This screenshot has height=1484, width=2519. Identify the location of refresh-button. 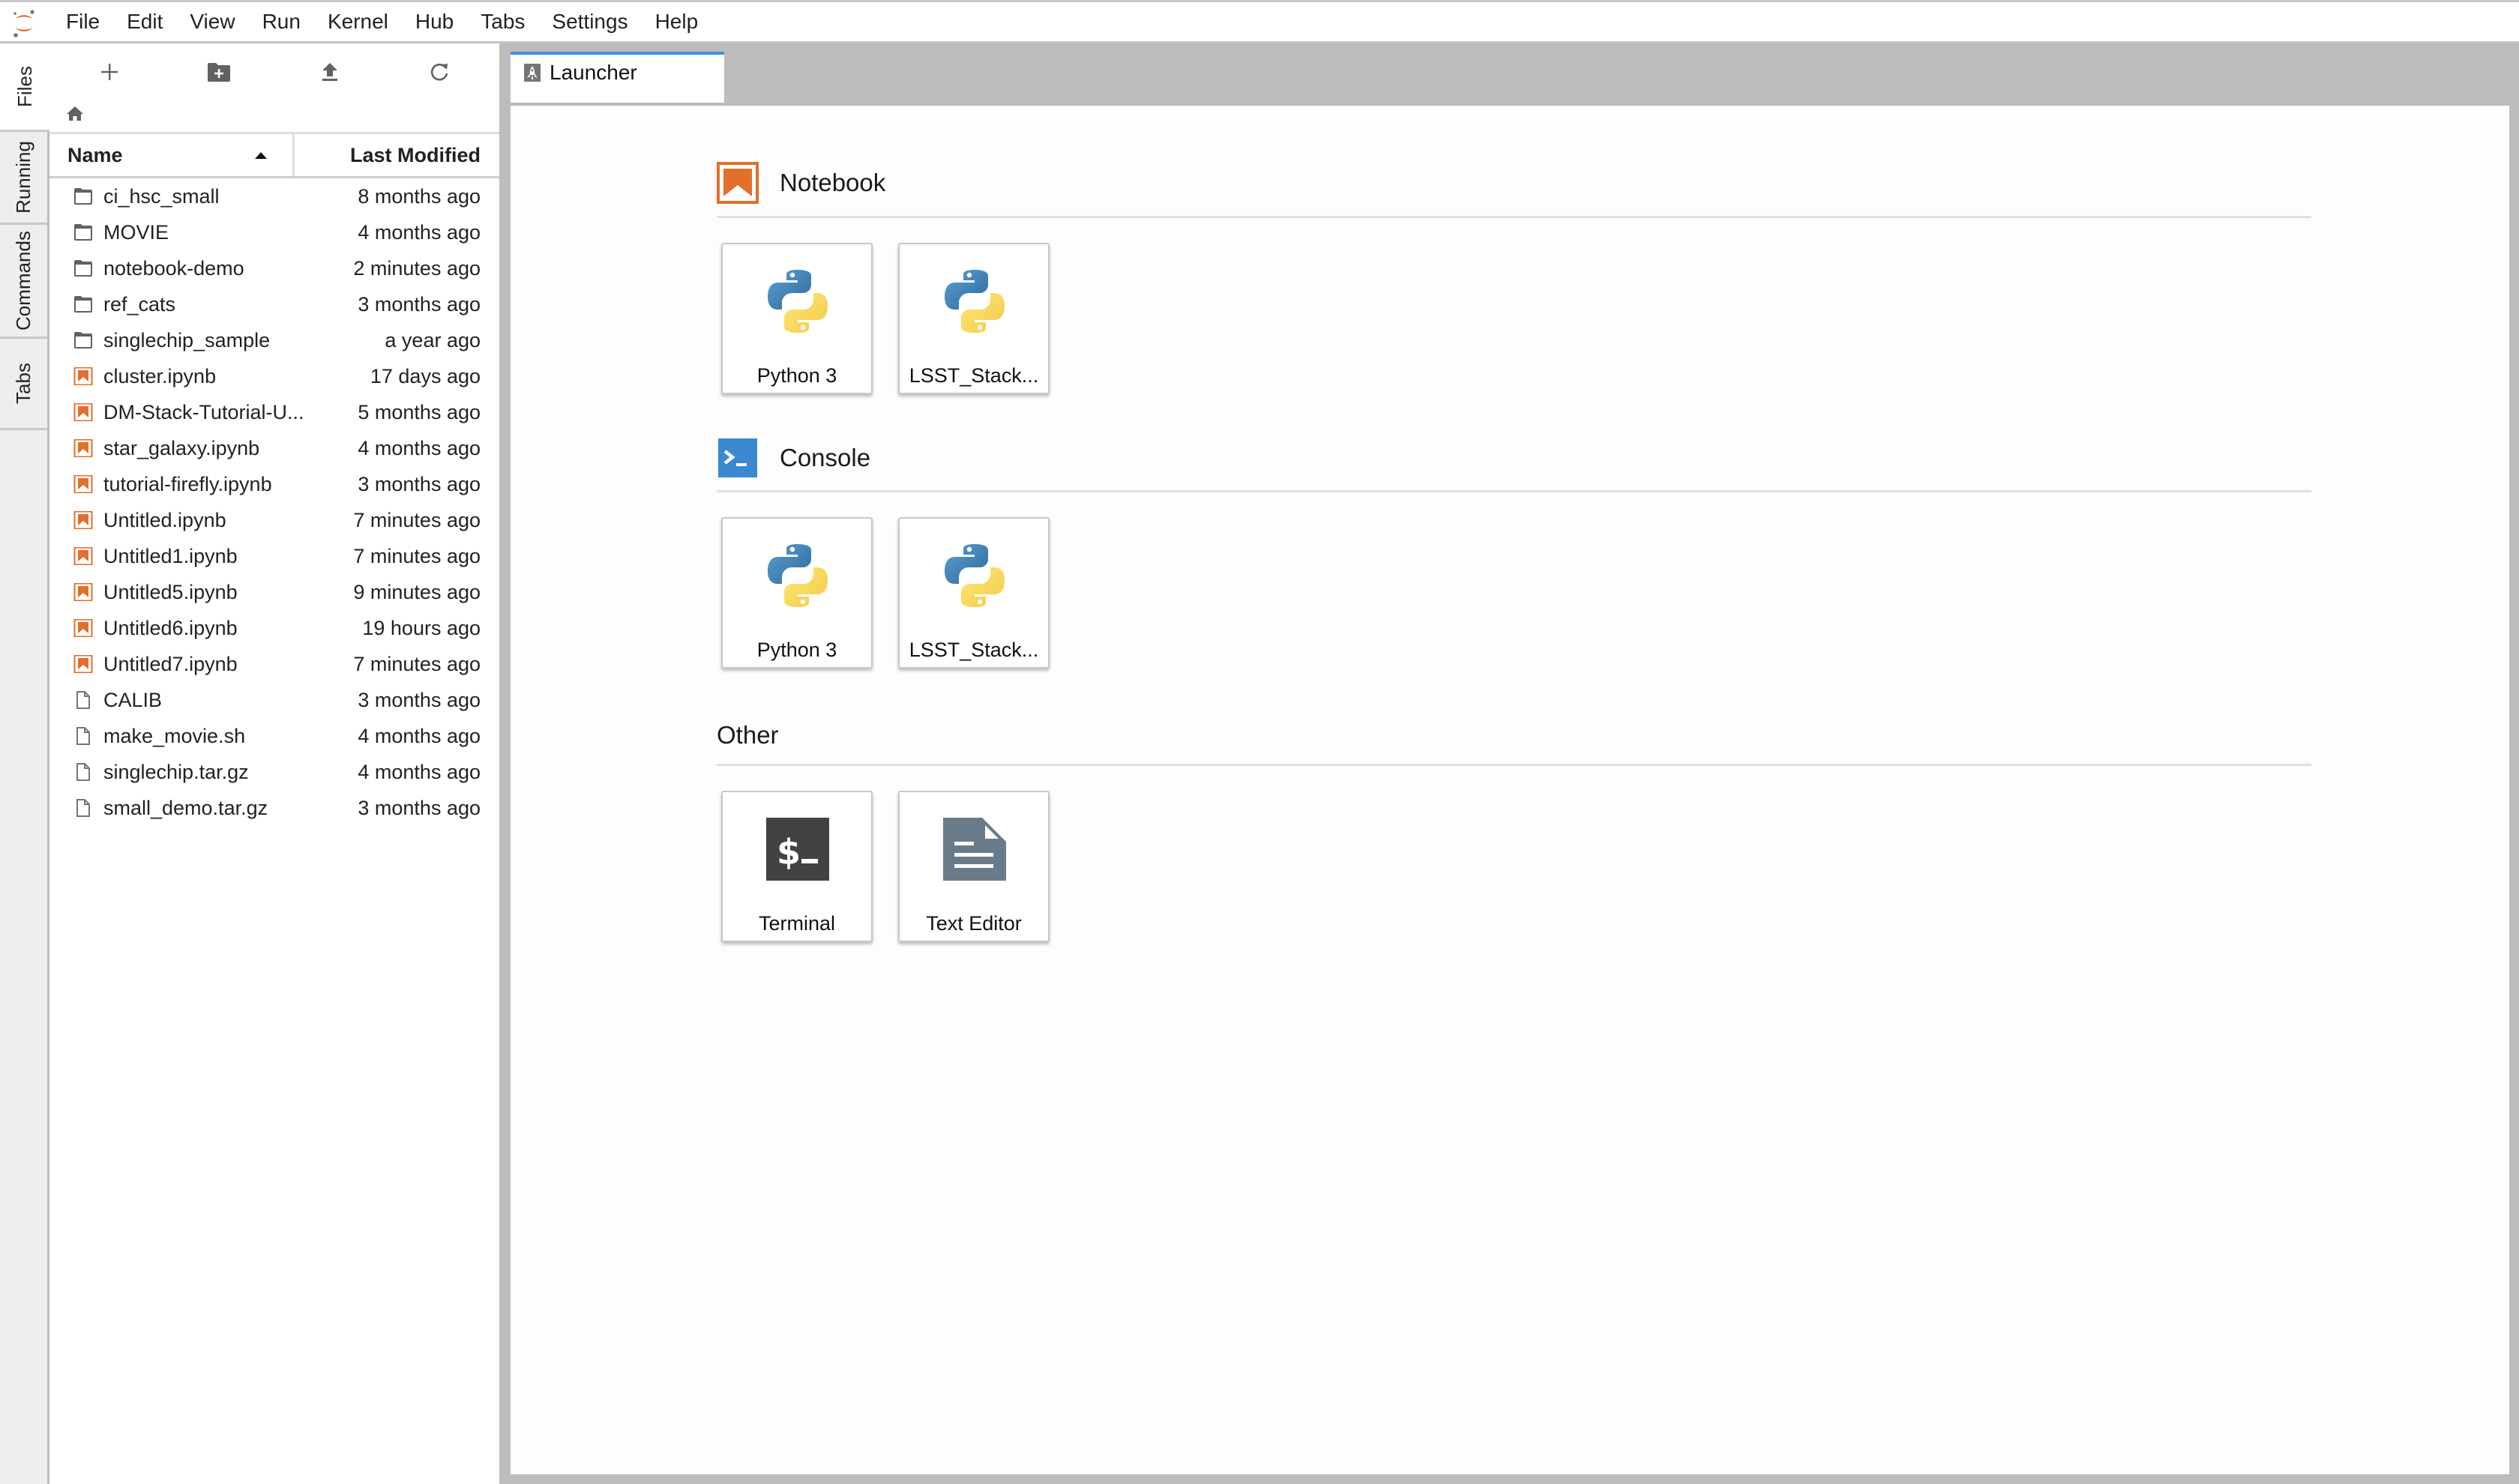
(439, 72).